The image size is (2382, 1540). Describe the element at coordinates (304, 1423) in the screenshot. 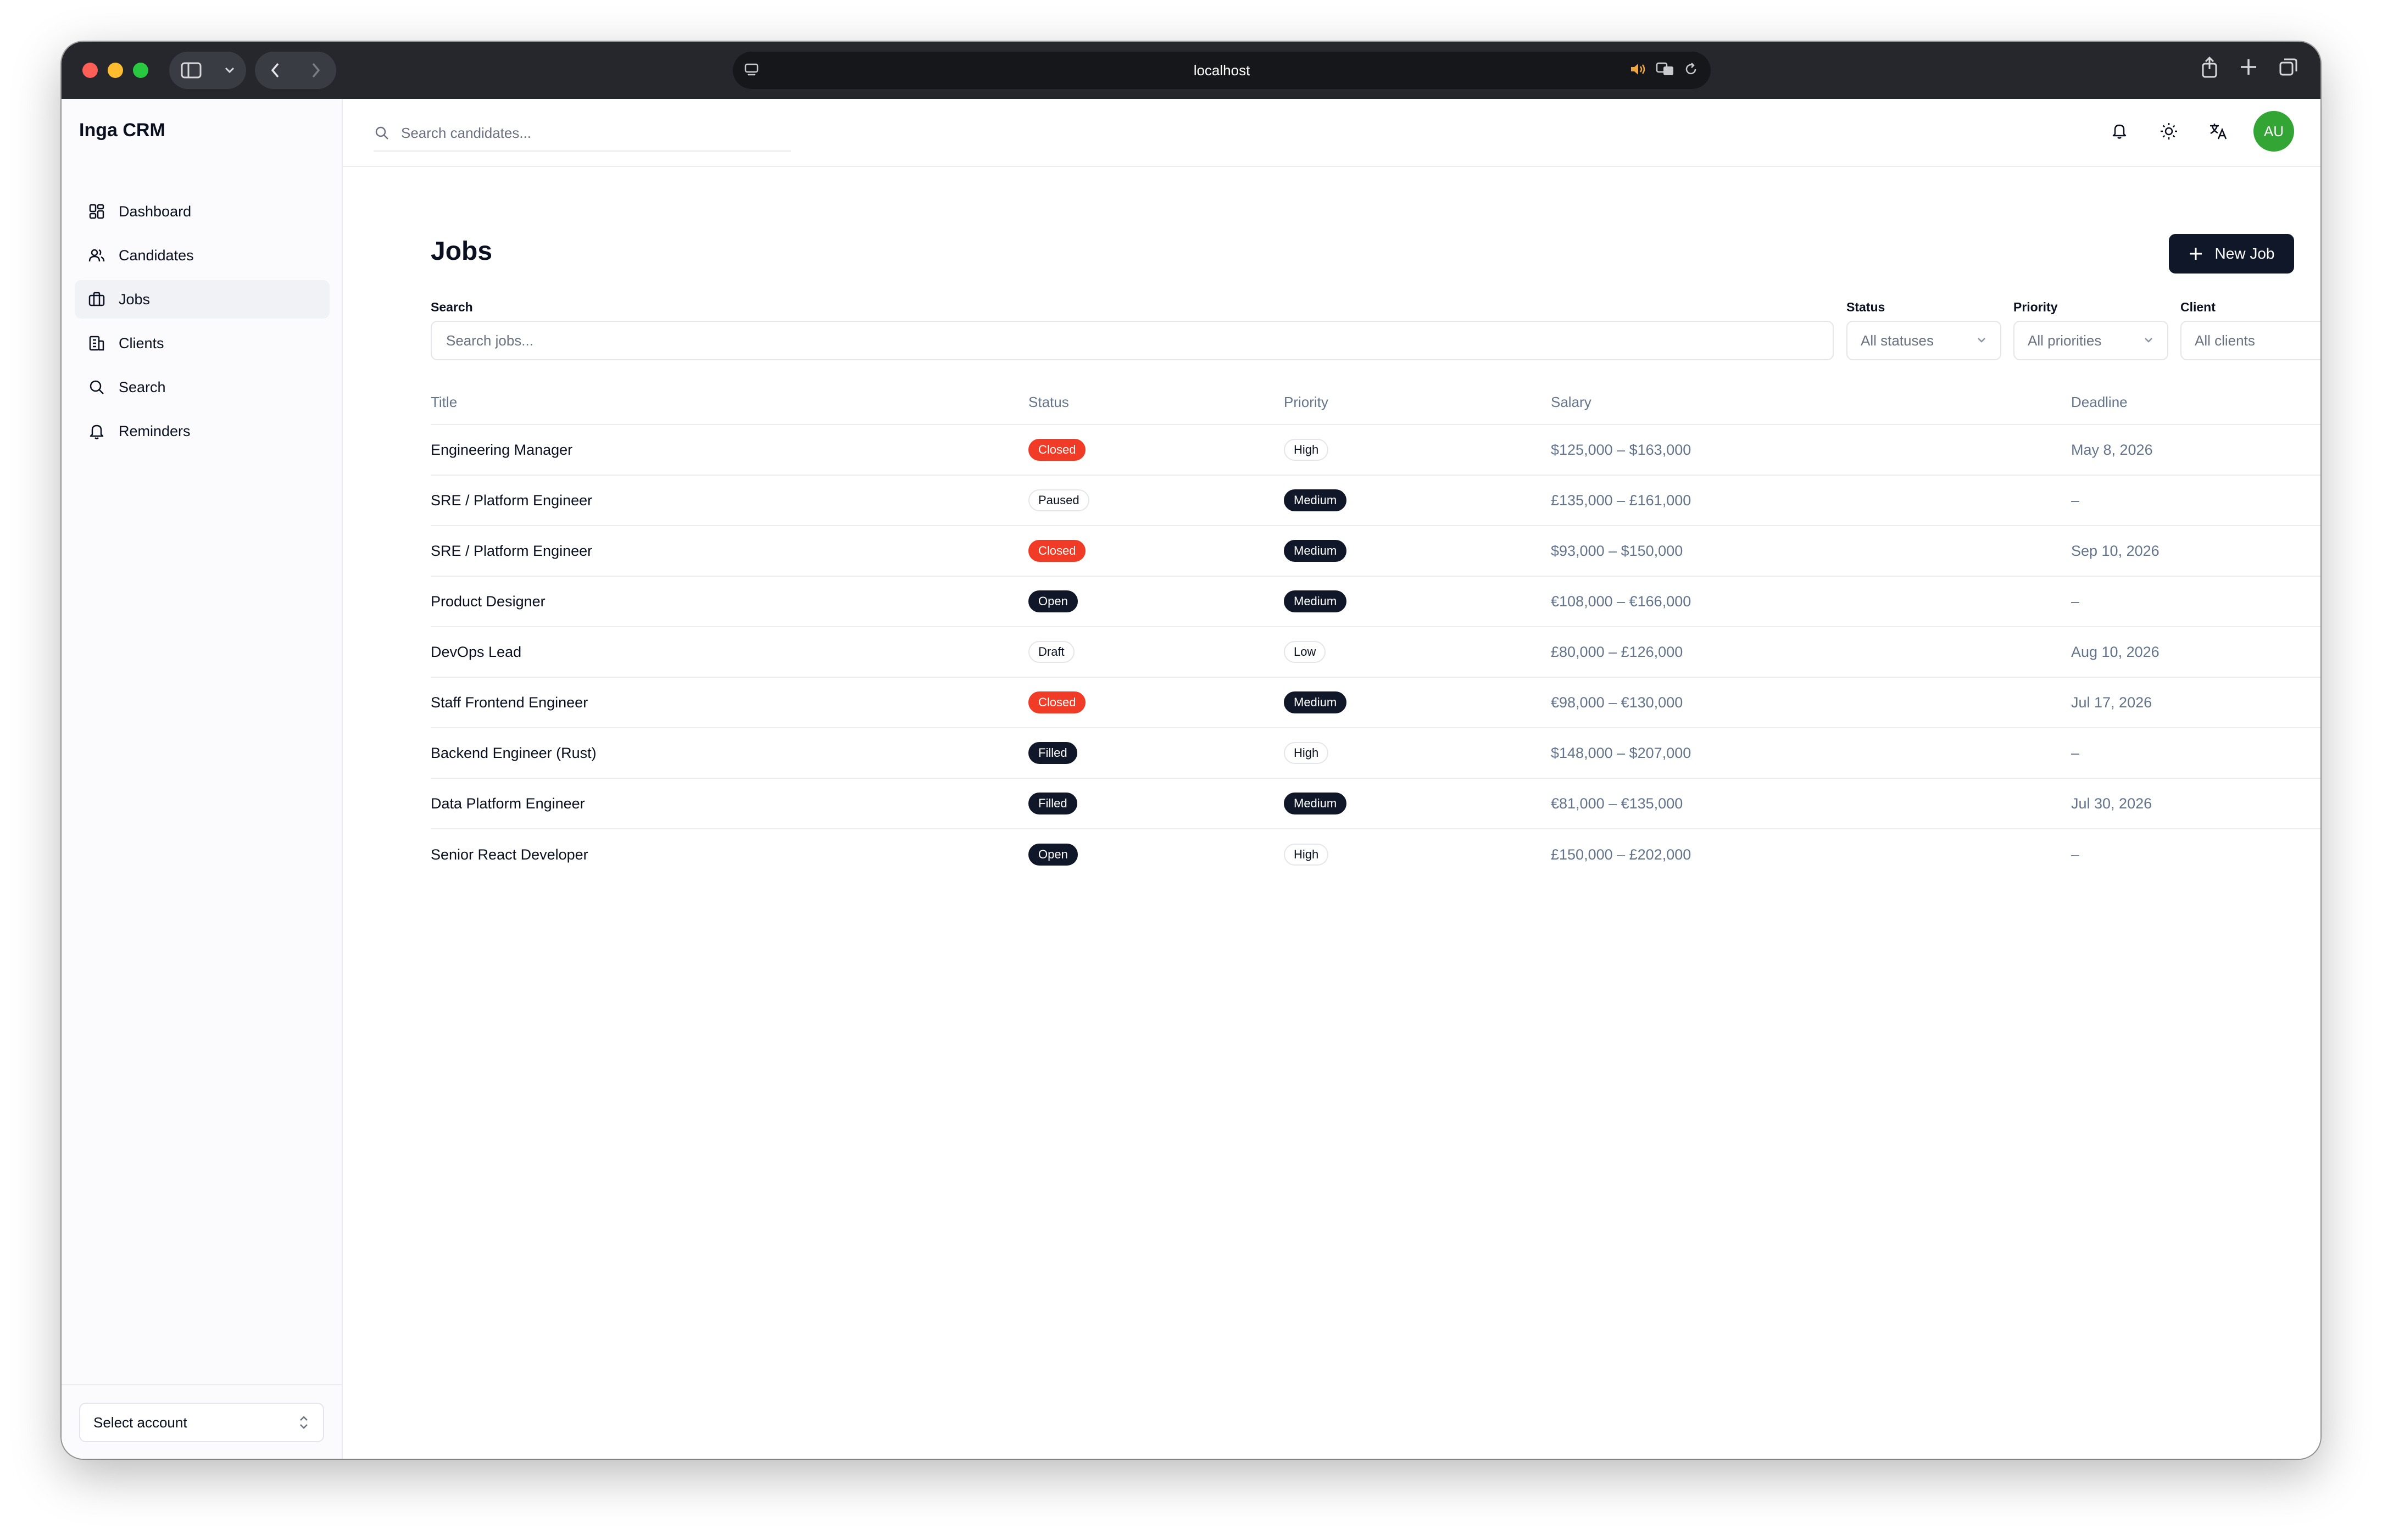

I see `chevron-up-down-icon` at that location.